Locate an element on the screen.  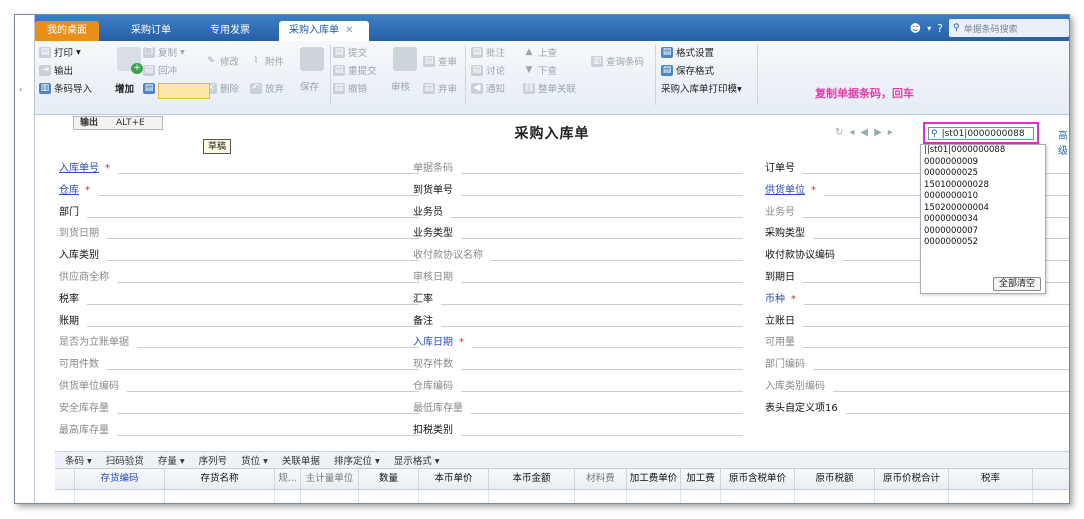
form-field: 扣税类别 is located at coordinates (578, 428).